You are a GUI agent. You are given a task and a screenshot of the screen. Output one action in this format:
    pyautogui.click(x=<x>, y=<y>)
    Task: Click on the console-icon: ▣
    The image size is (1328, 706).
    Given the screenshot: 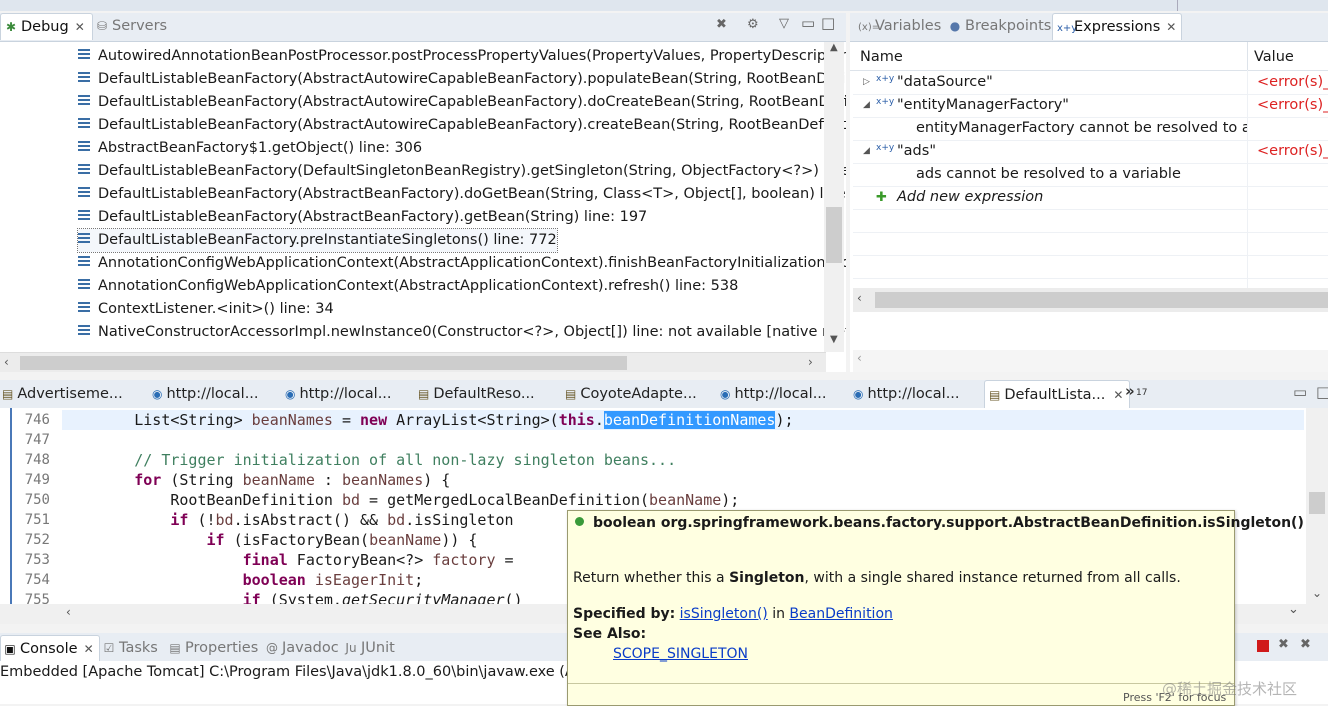 What is the action you would take?
    pyautogui.click(x=10, y=649)
    